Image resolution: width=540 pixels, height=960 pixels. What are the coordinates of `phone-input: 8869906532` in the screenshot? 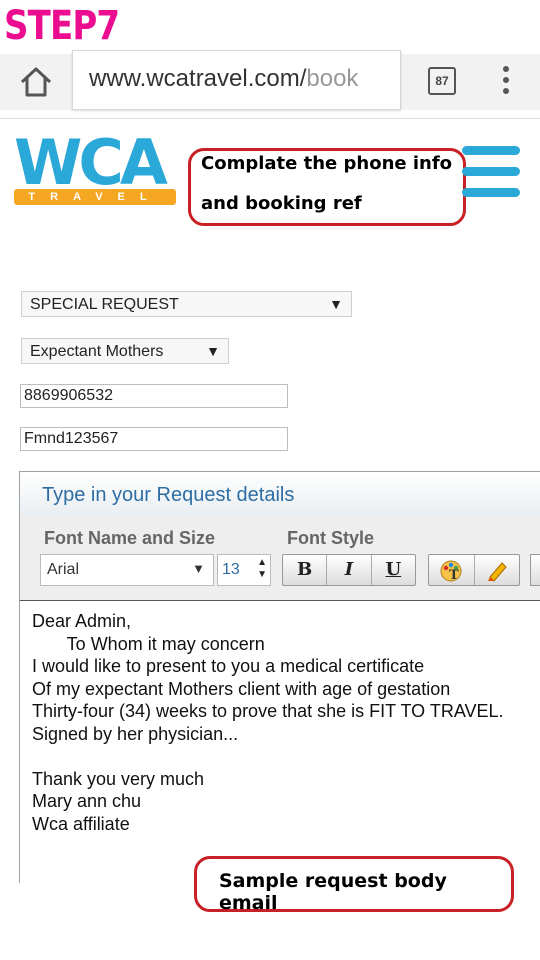 It's located at (154, 396).